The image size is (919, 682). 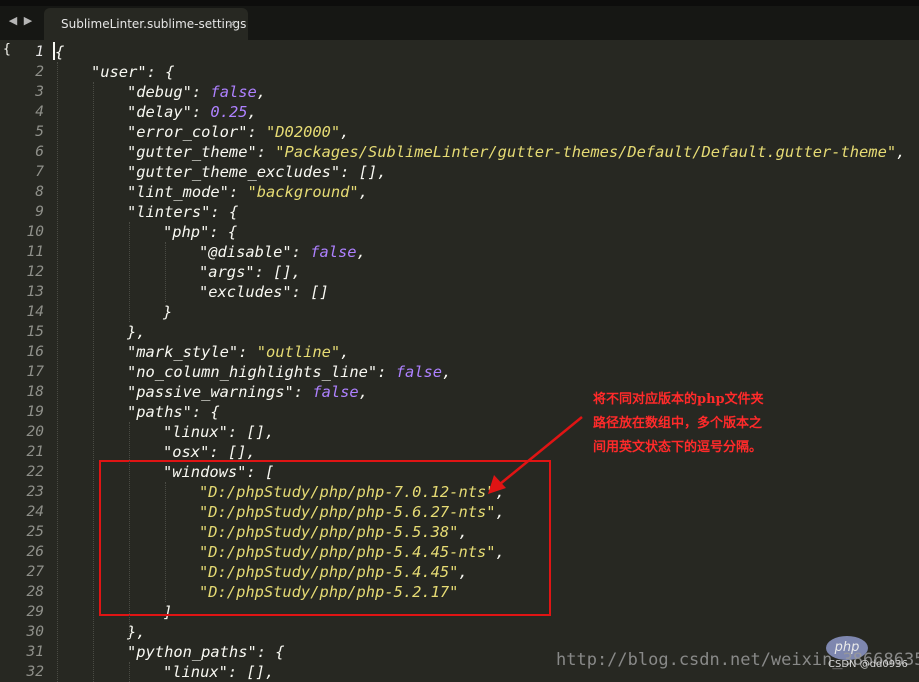 What do you see at coordinates (132, 72) in the screenshot?
I see `code-line: "user": {` at bounding box center [132, 72].